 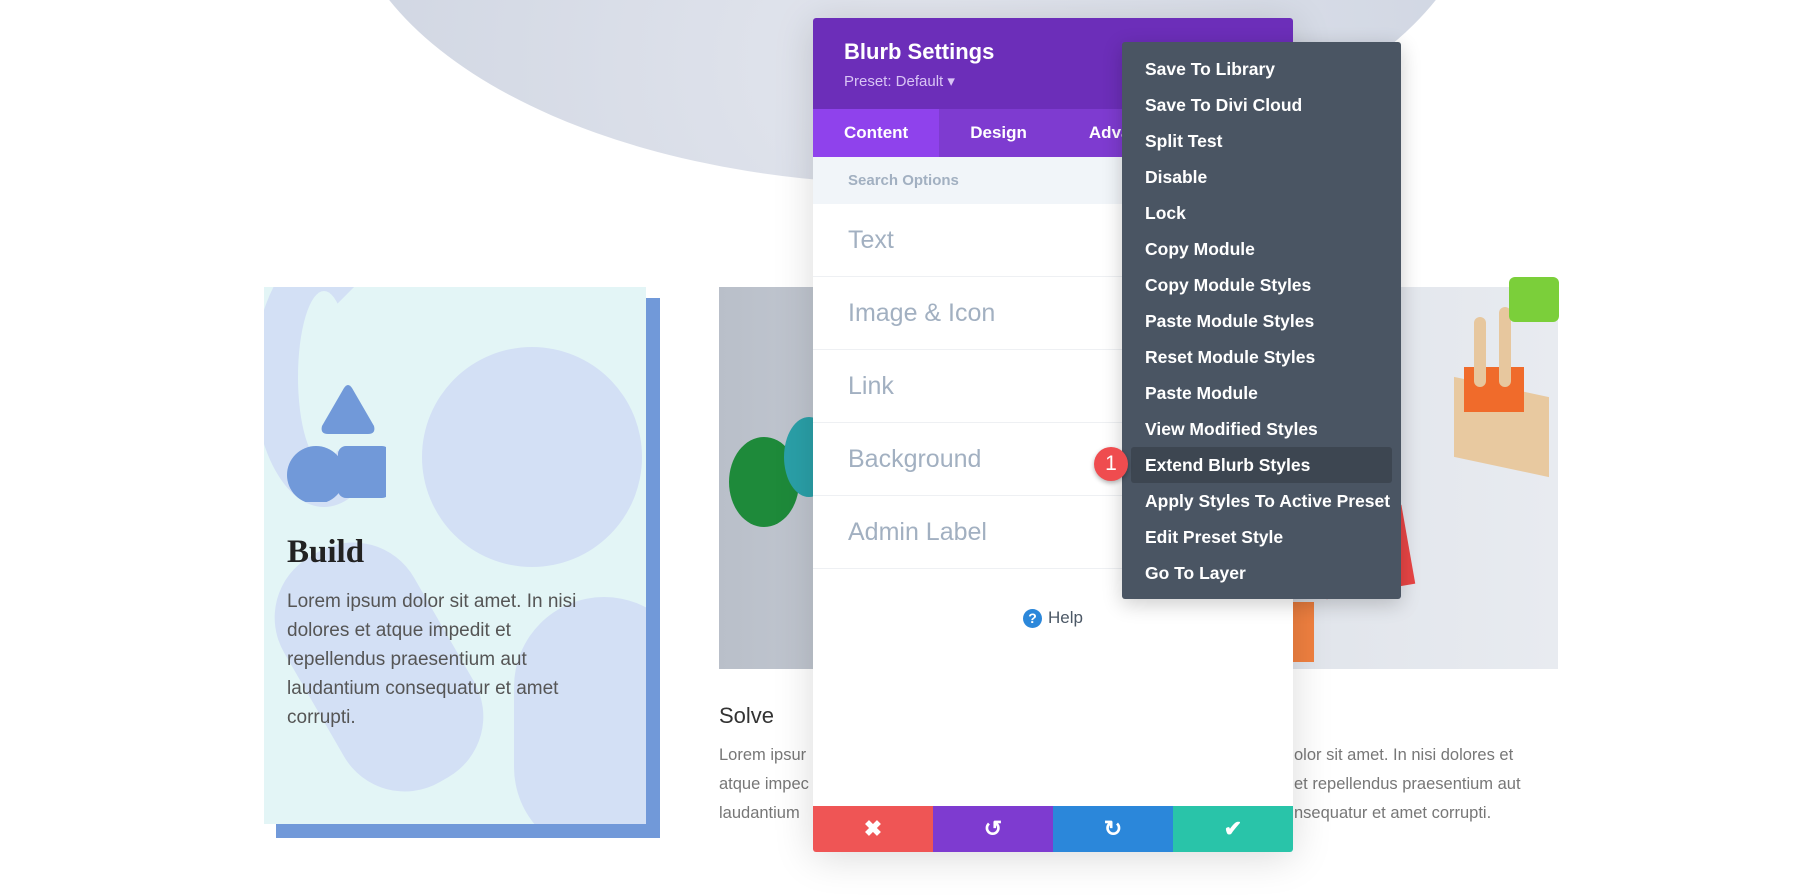 I want to click on right-text-line: nsequatur et amet corrupti., so click(x=1393, y=813).